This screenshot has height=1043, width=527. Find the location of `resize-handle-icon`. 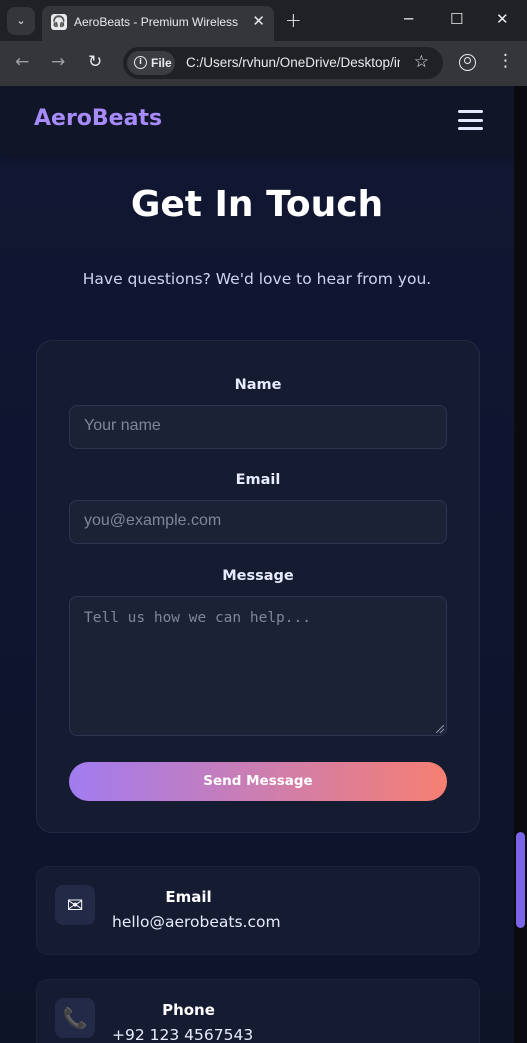

resize-handle-icon is located at coordinates (440, 729).